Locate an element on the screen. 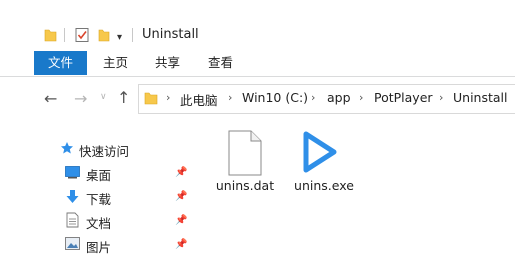  back-arrow-icon: ← is located at coordinates (50, 98).